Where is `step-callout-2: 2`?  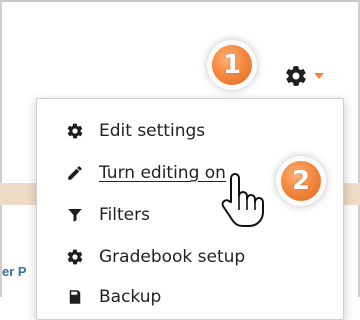
step-callout-2: 2 is located at coordinates (301, 181).